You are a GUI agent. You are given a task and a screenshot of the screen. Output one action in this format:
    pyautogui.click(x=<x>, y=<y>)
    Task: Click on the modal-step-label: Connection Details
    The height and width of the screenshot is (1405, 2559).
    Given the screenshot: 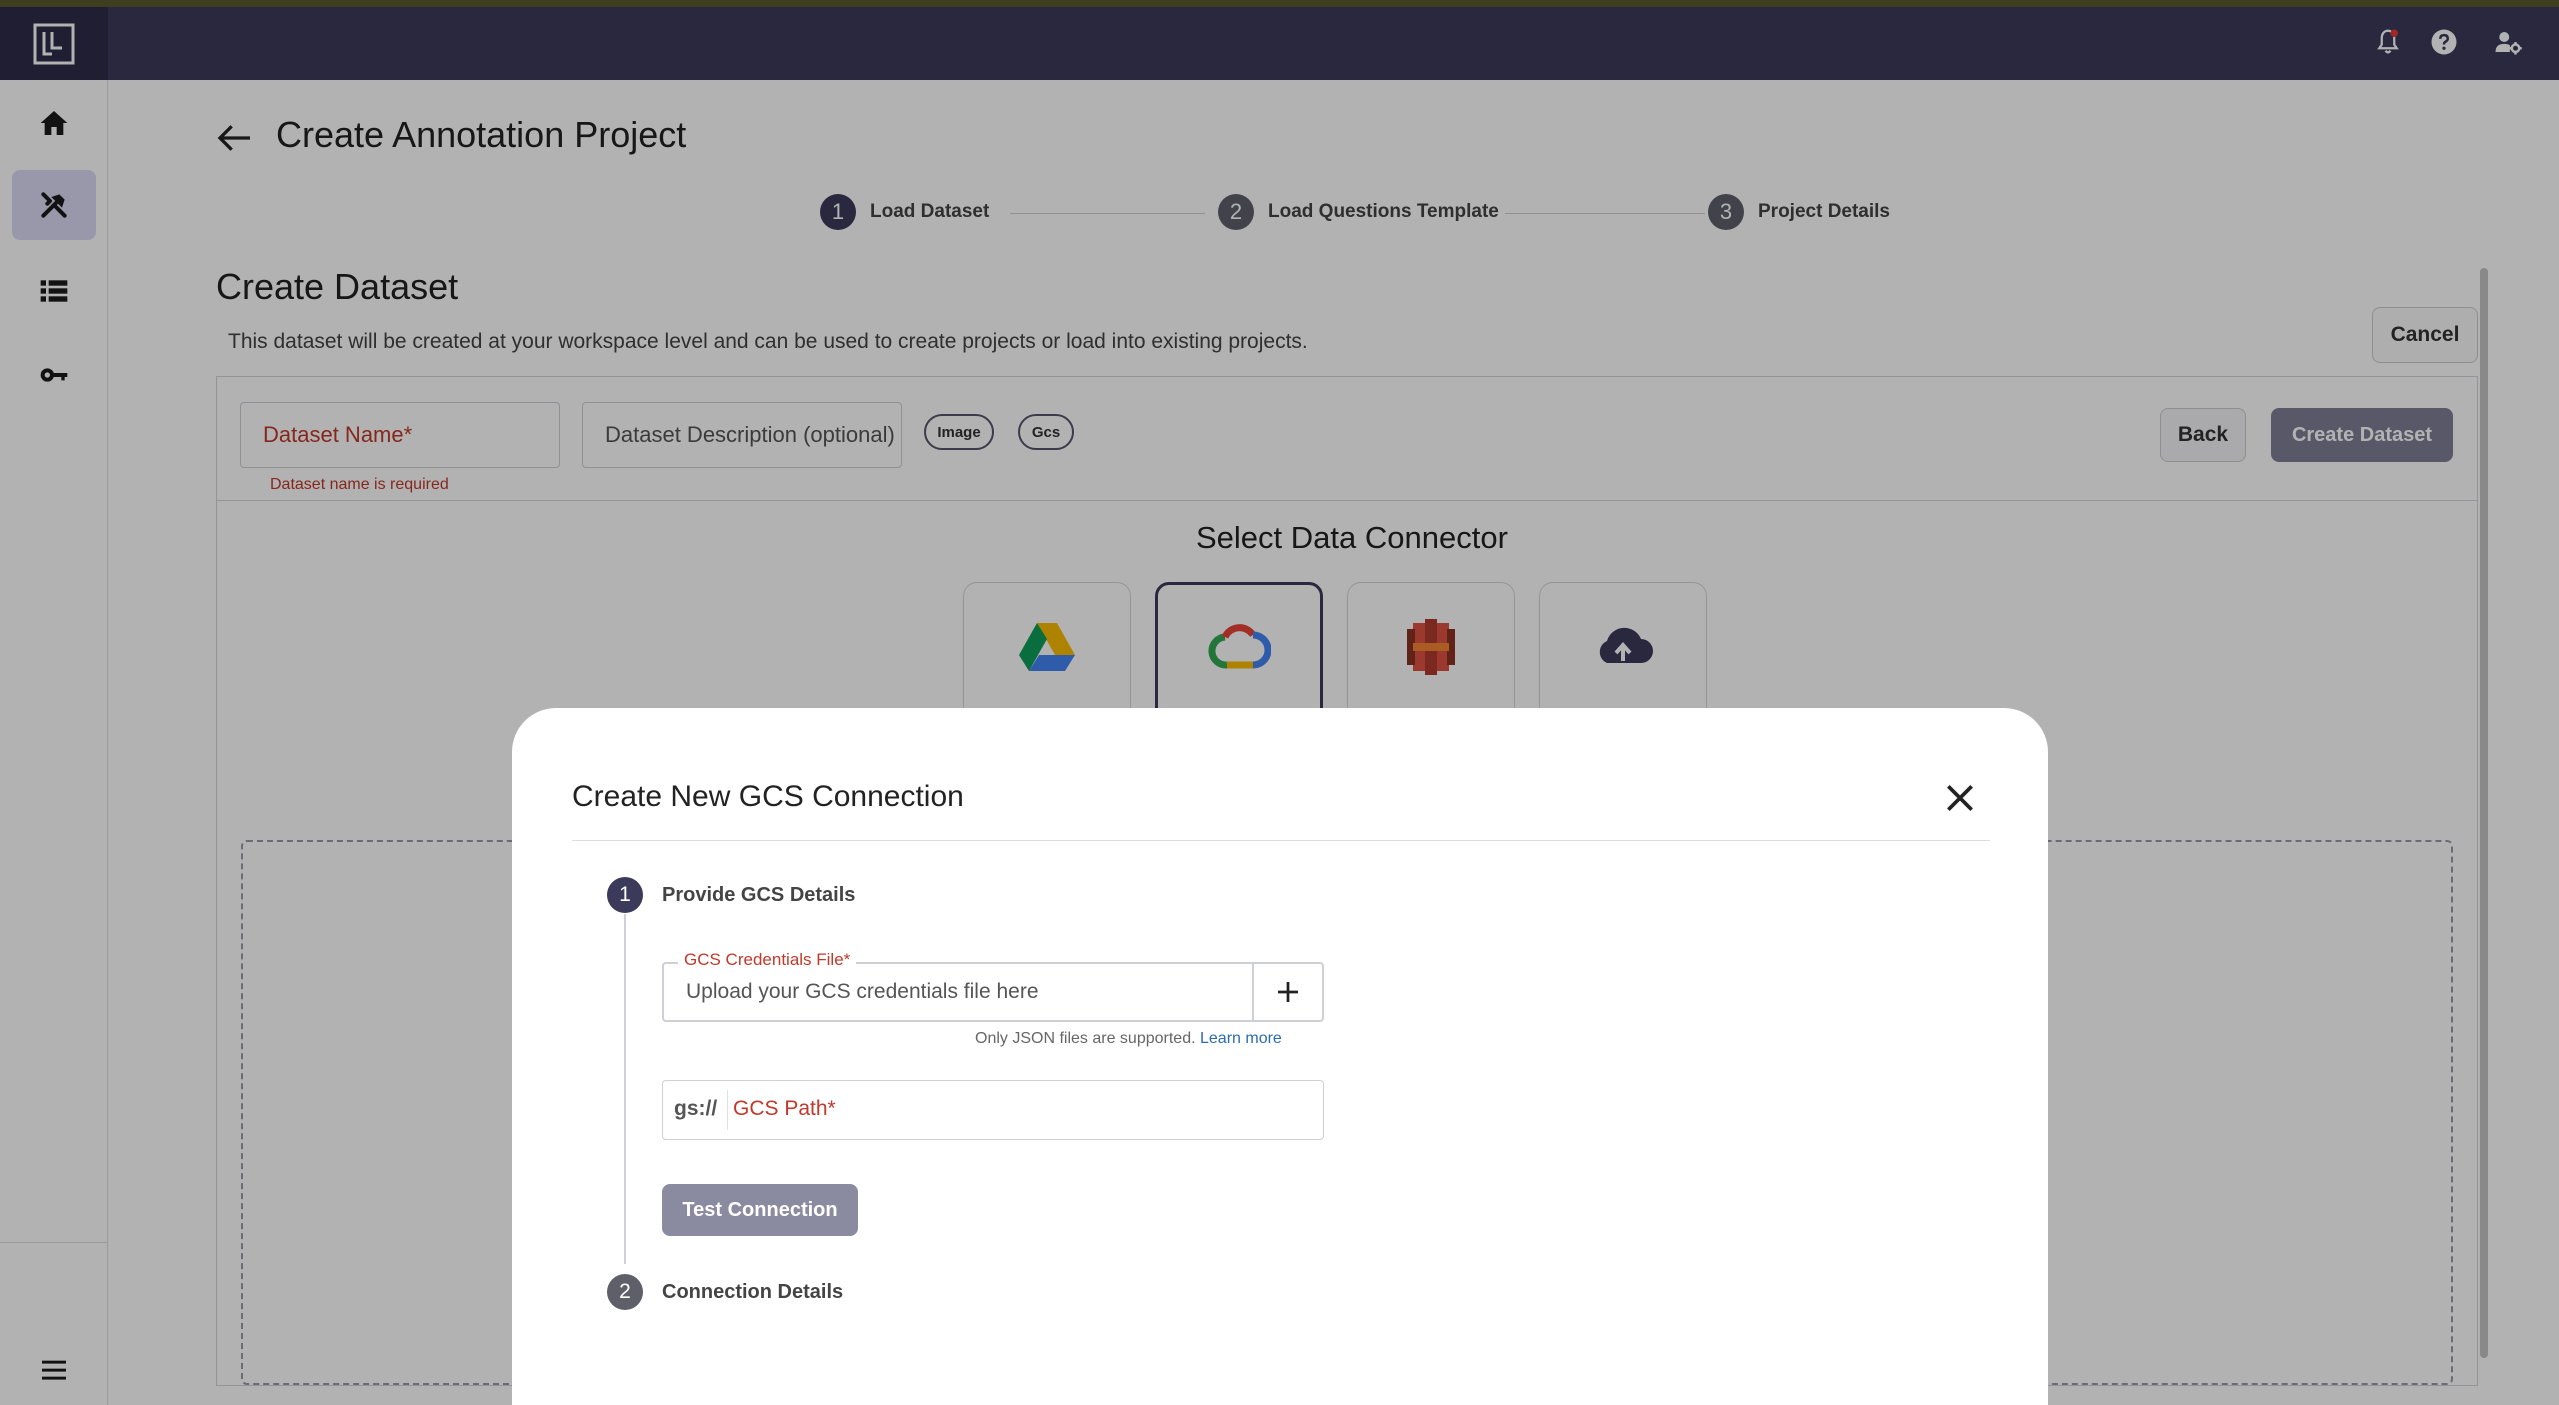 What is the action you would take?
    pyautogui.click(x=753, y=1292)
    